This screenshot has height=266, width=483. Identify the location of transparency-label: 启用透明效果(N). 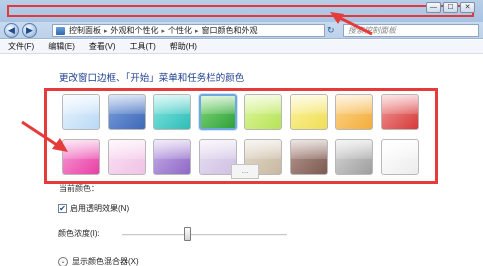
(99, 208).